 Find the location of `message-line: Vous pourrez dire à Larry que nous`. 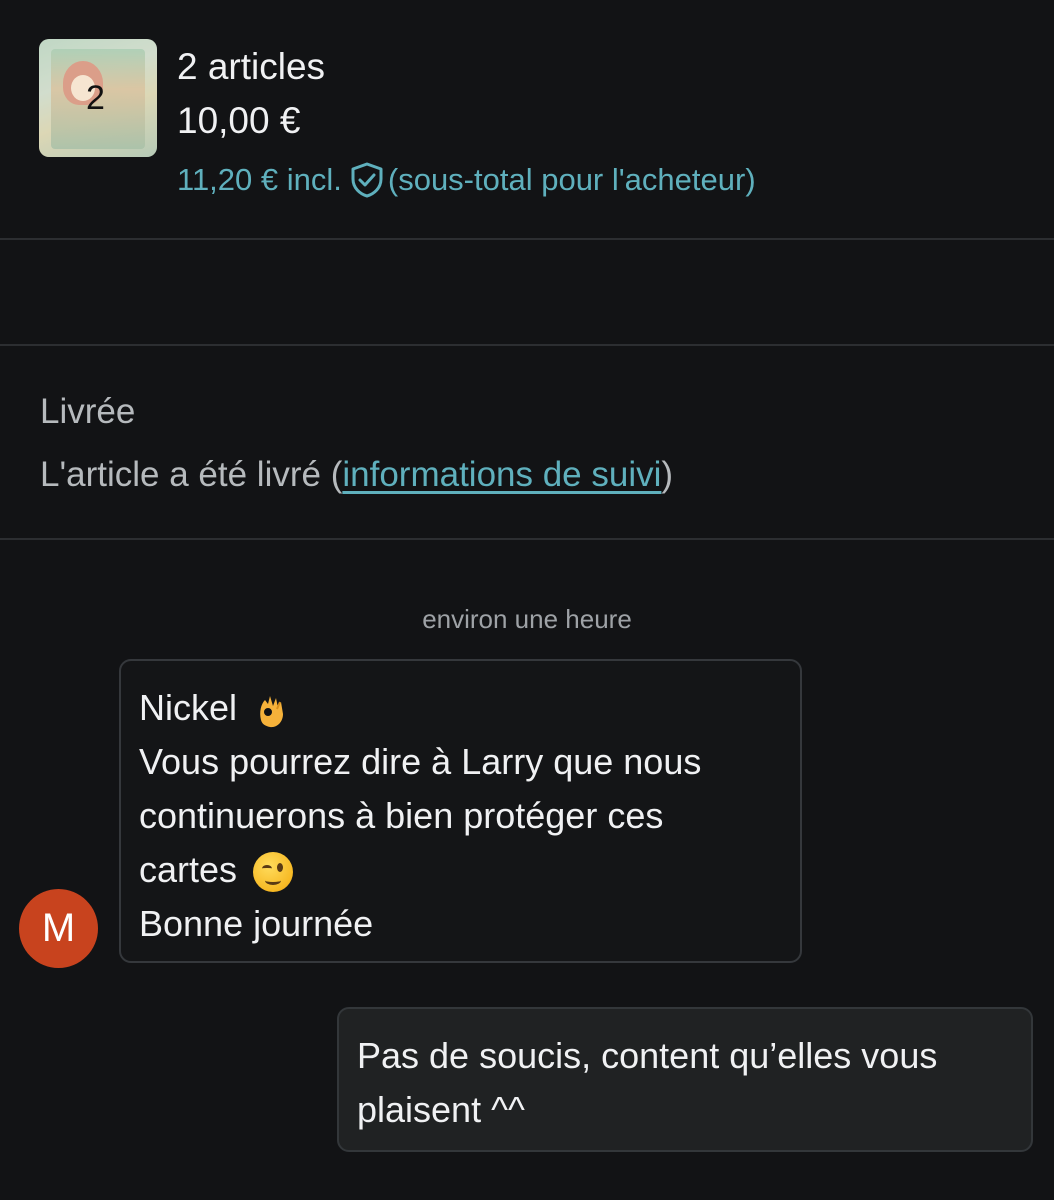

message-line: Vous pourrez dire à Larry que nous is located at coordinates (420, 761).